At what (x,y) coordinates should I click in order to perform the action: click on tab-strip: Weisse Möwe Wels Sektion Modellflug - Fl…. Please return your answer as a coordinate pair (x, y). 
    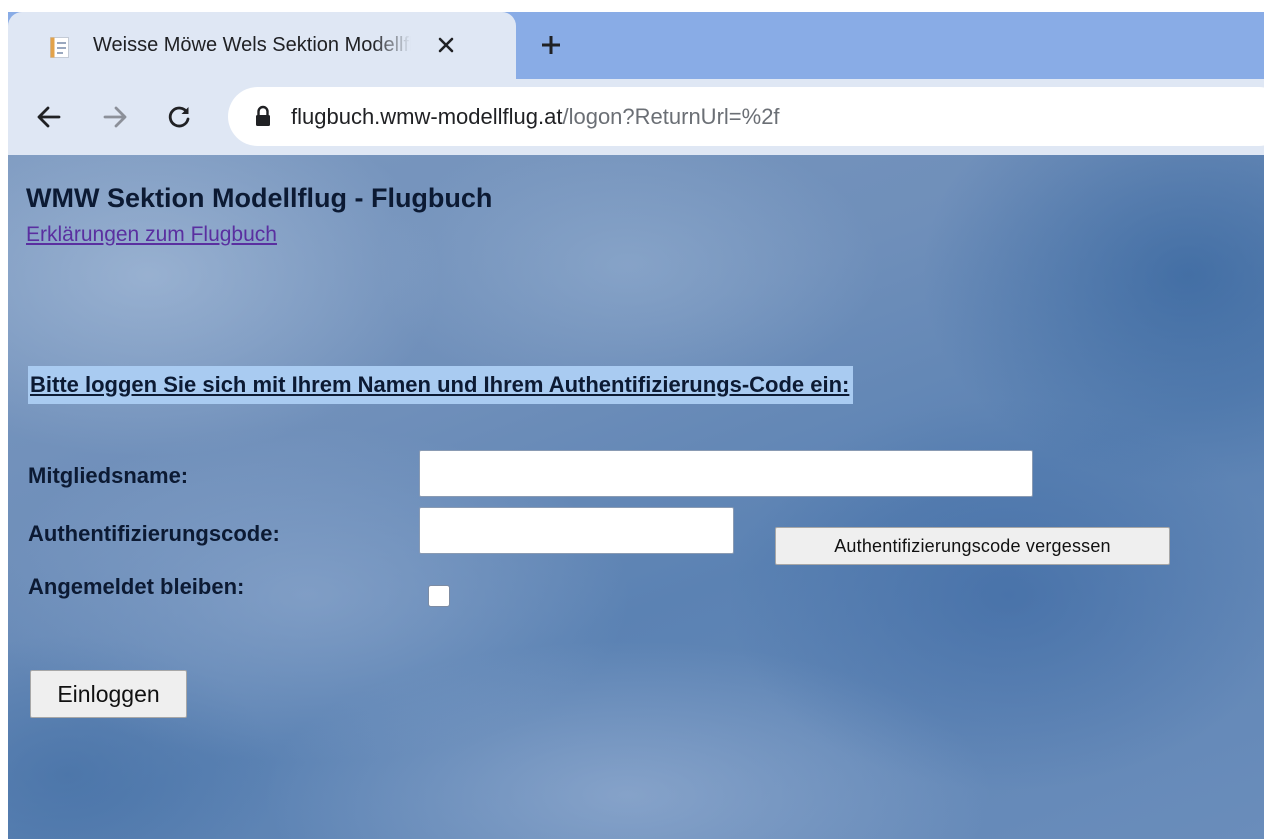
    Looking at the image, I should click on (636, 45).